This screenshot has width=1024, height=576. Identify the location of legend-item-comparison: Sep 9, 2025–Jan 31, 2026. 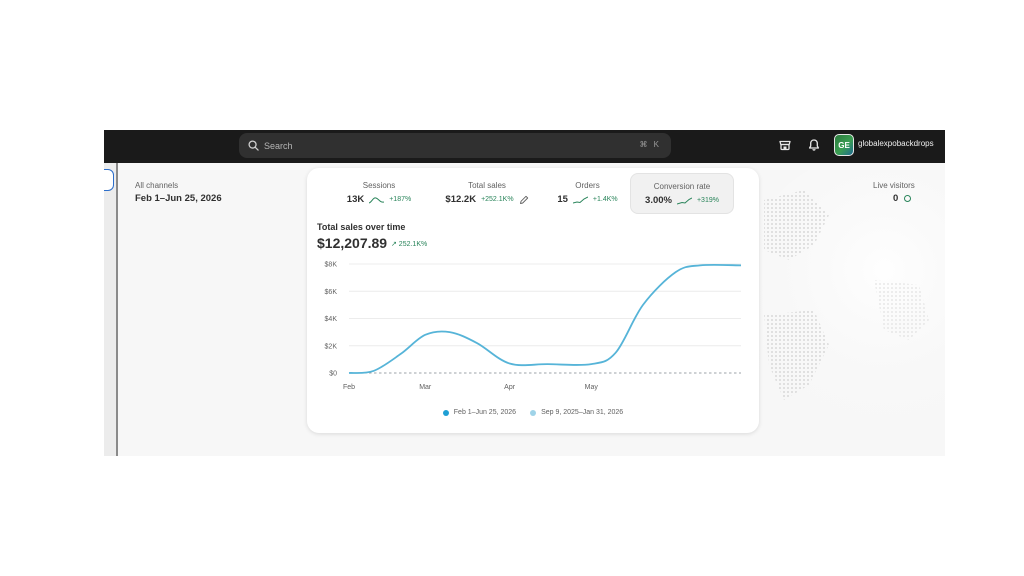
(576, 412).